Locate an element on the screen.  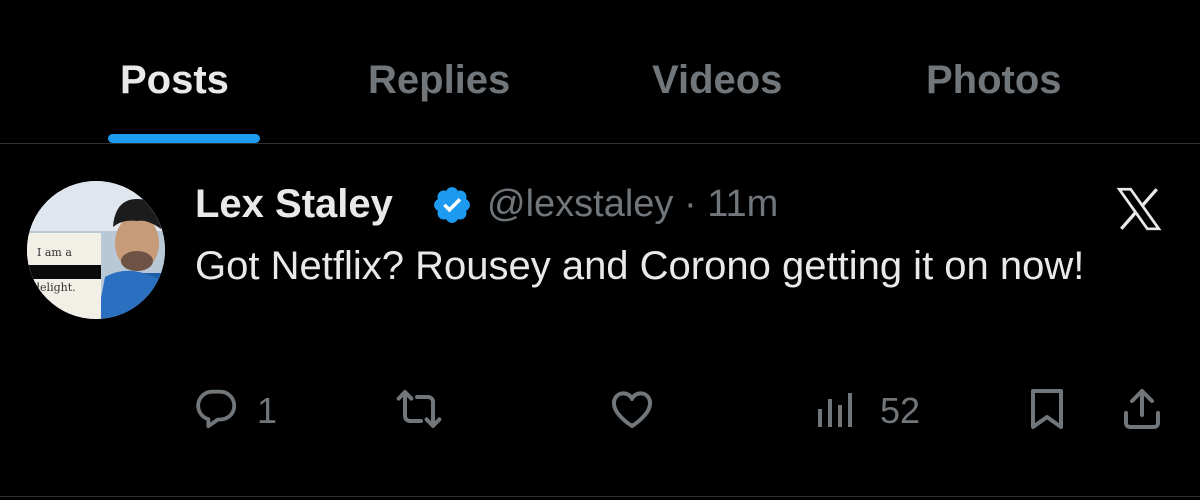
tabs-divider is located at coordinates (600, 143).